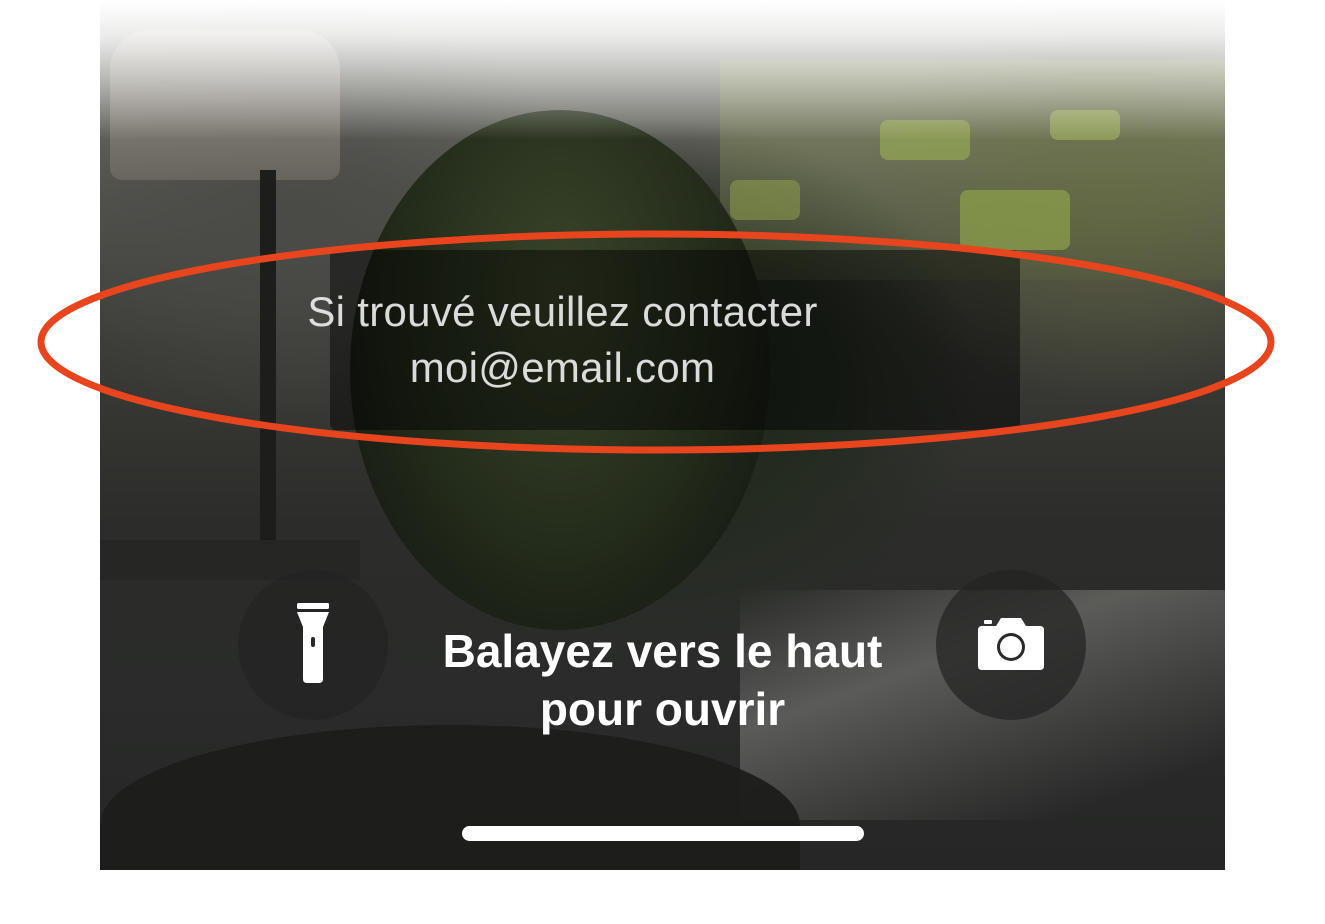 Image resolution: width=1325 pixels, height=924 pixels. What do you see at coordinates (662, 70) in the screenshot?
I see `wallpaper-fade` at bounding box center [662, 70].